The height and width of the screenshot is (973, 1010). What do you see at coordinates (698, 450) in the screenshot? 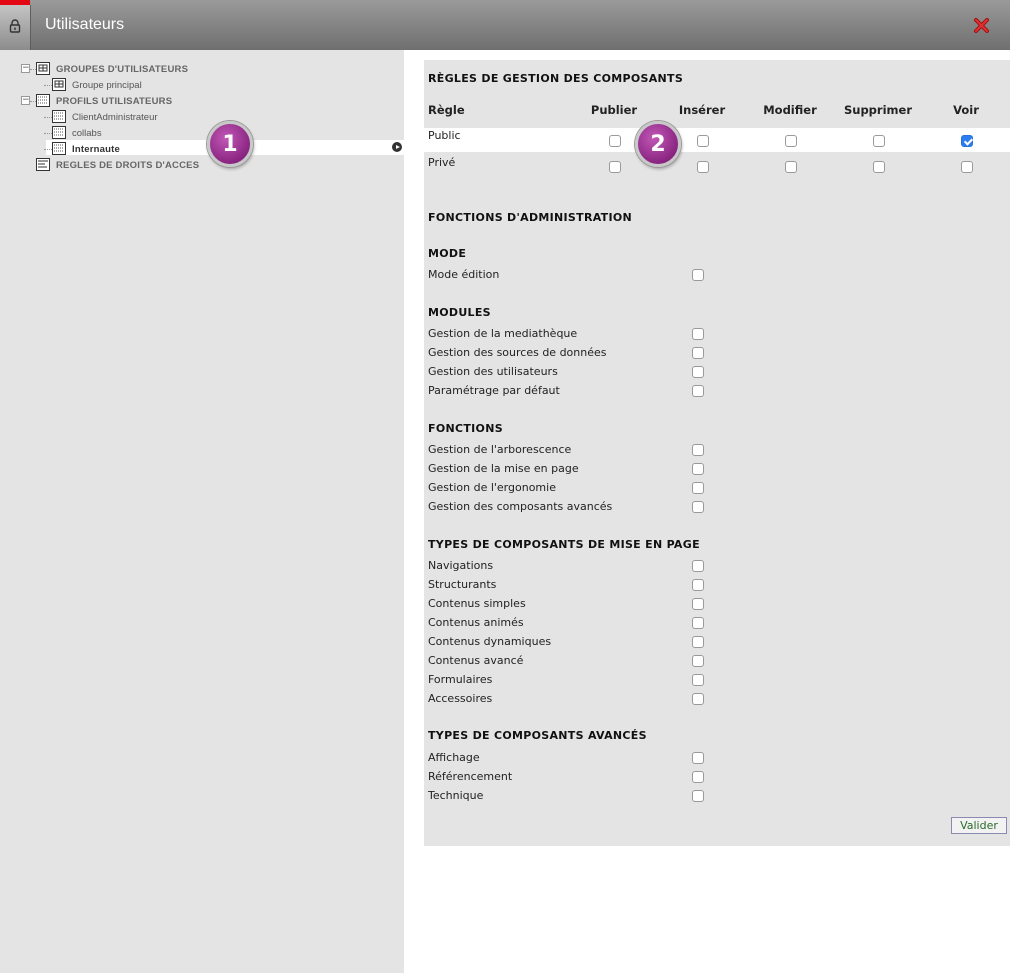
I see `checkbox-arborescence` at bounding box center [698, 450].